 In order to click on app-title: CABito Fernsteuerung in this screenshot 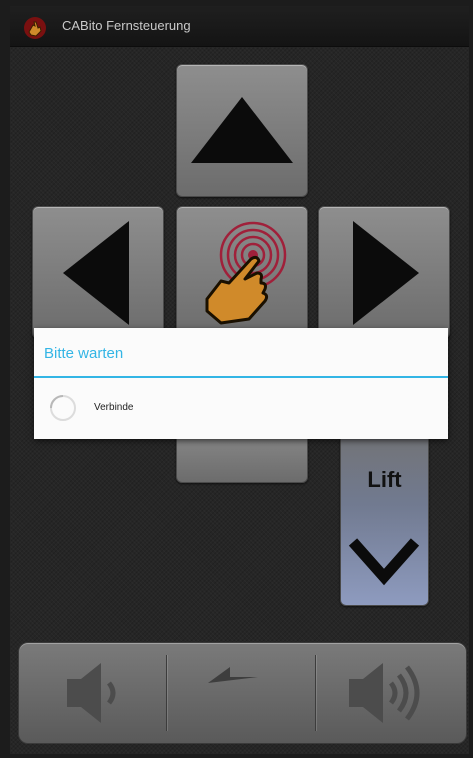, I will do `click(126, 25)`.